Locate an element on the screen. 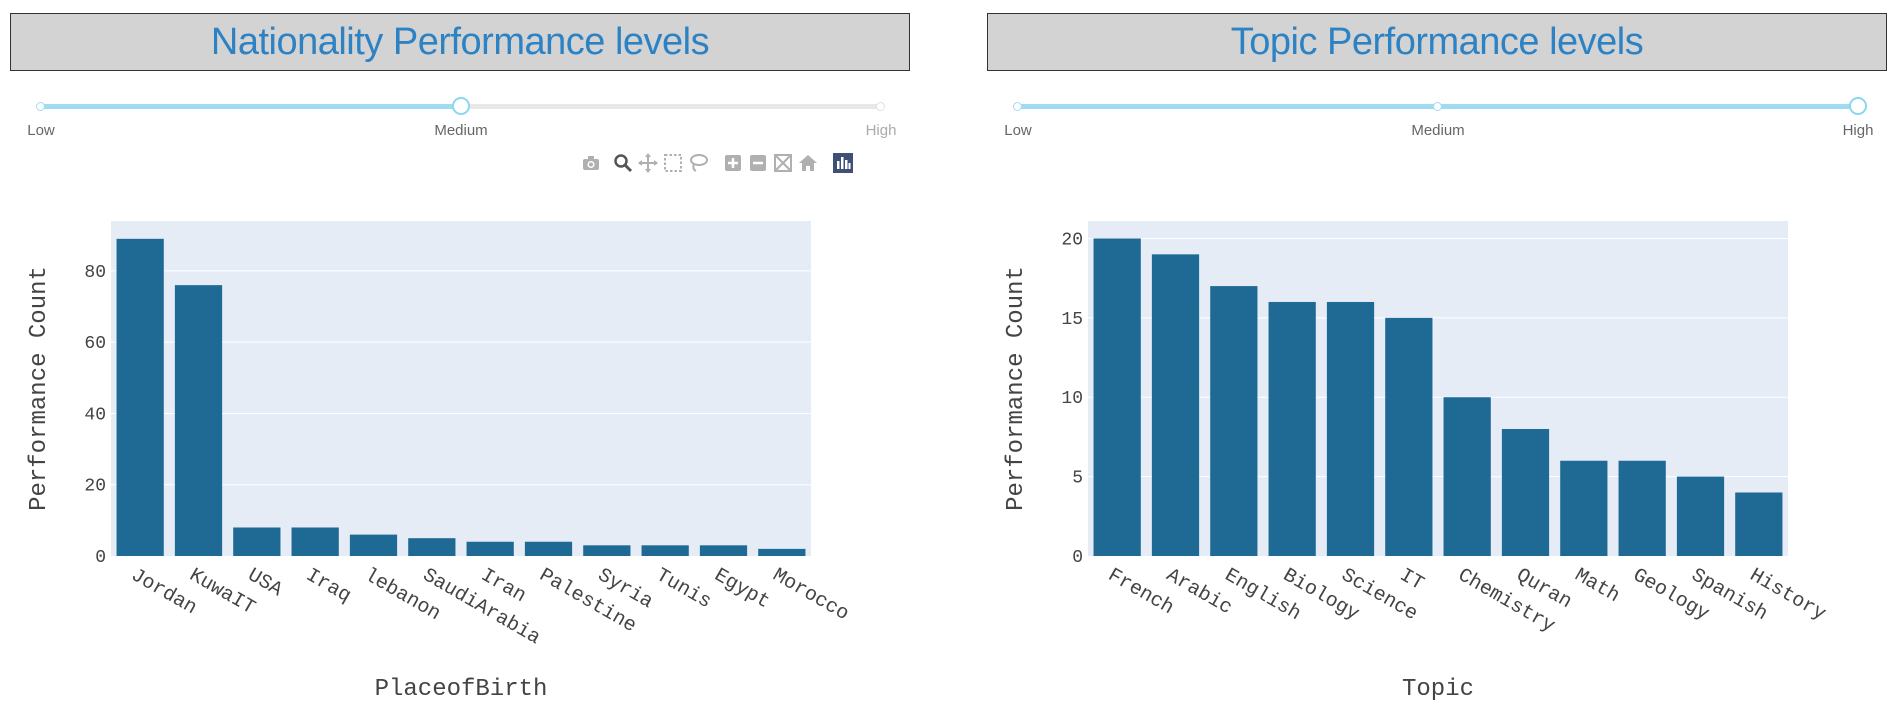  zoom-in-icon is located at coordinates (733, 163).